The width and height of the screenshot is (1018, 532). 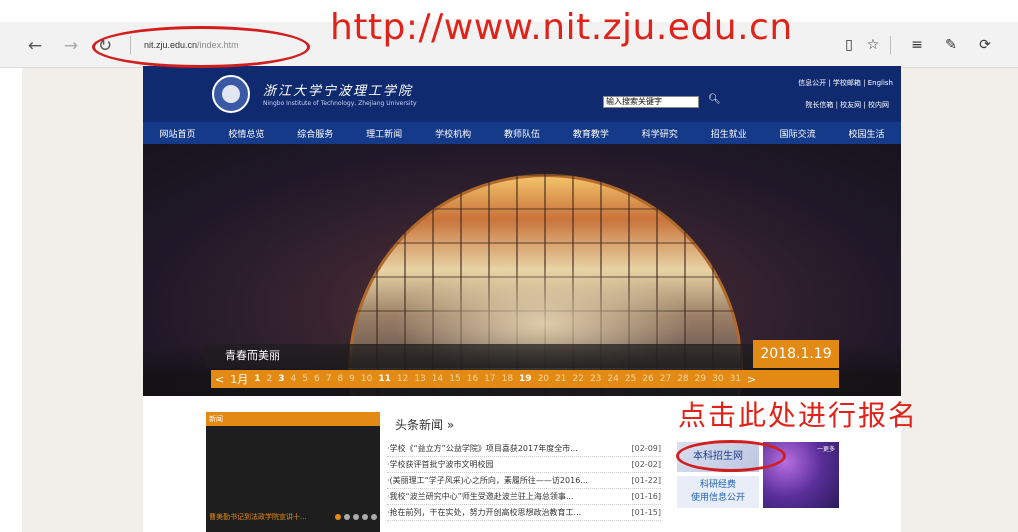 What do you see at coordinates (660, 133) in the screenshot?
I see `nav-item: 科学研究` at bounding box center [660, 133].